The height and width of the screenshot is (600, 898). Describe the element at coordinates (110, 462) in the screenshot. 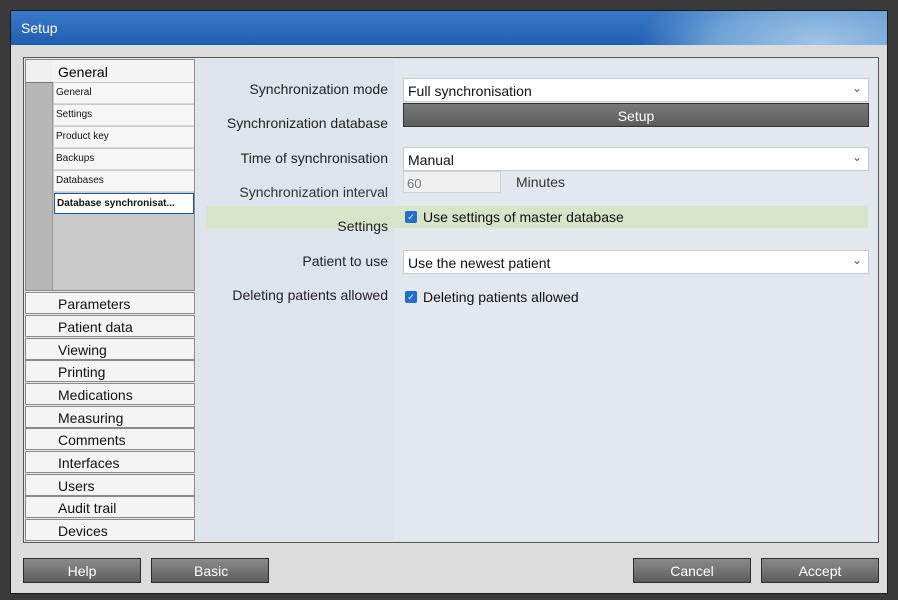

I see `nav-interfaces: Interfaces` at that location.